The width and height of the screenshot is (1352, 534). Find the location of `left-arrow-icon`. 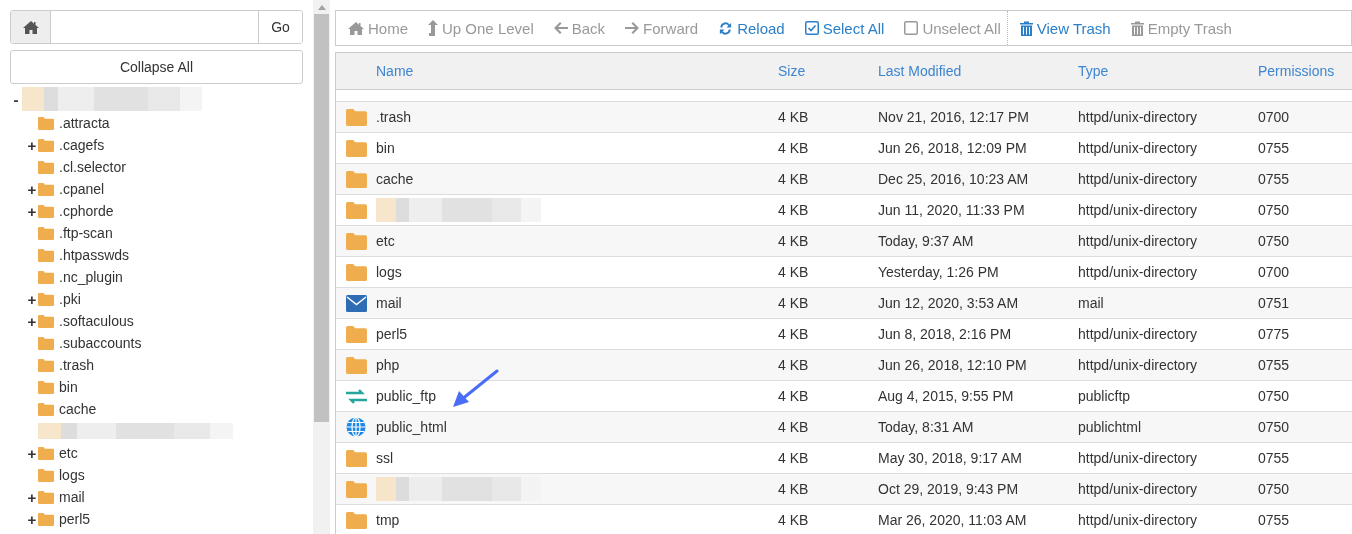

left-arrow-icon is located at coordinates (560, 28).